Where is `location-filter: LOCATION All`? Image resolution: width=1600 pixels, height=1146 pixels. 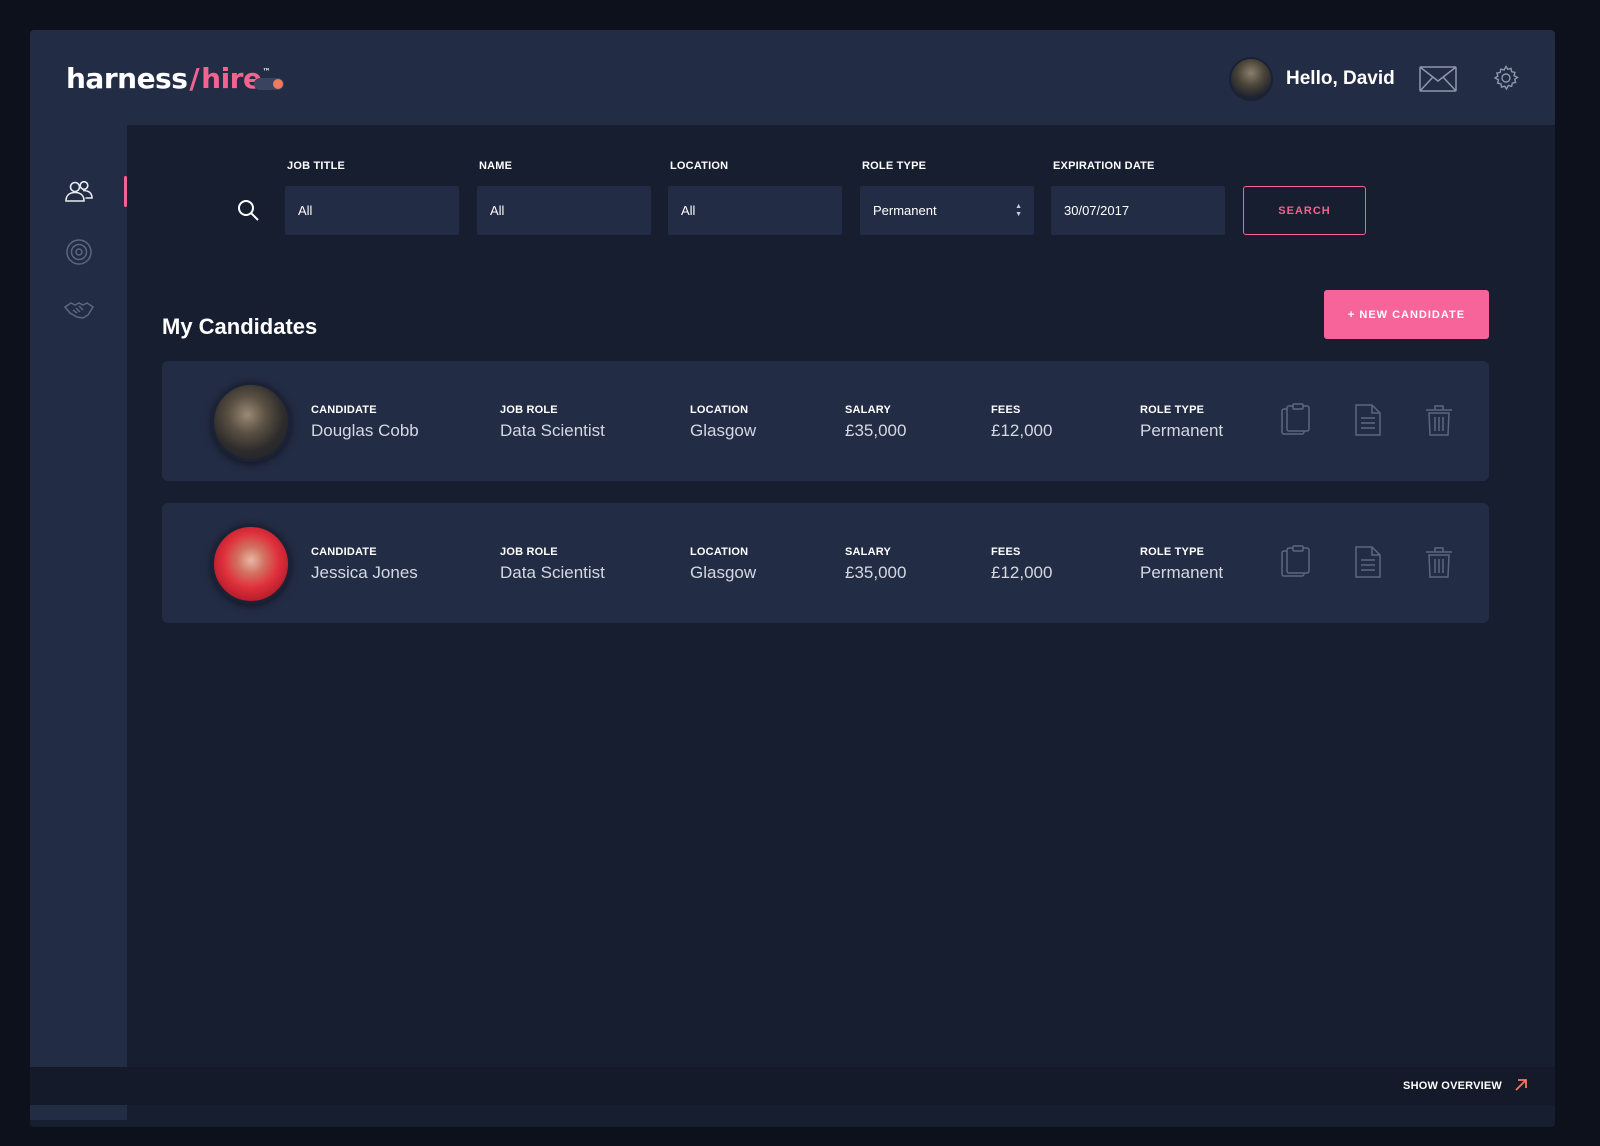
location-filter: LOCATION All is located at coordinates (755, 197).